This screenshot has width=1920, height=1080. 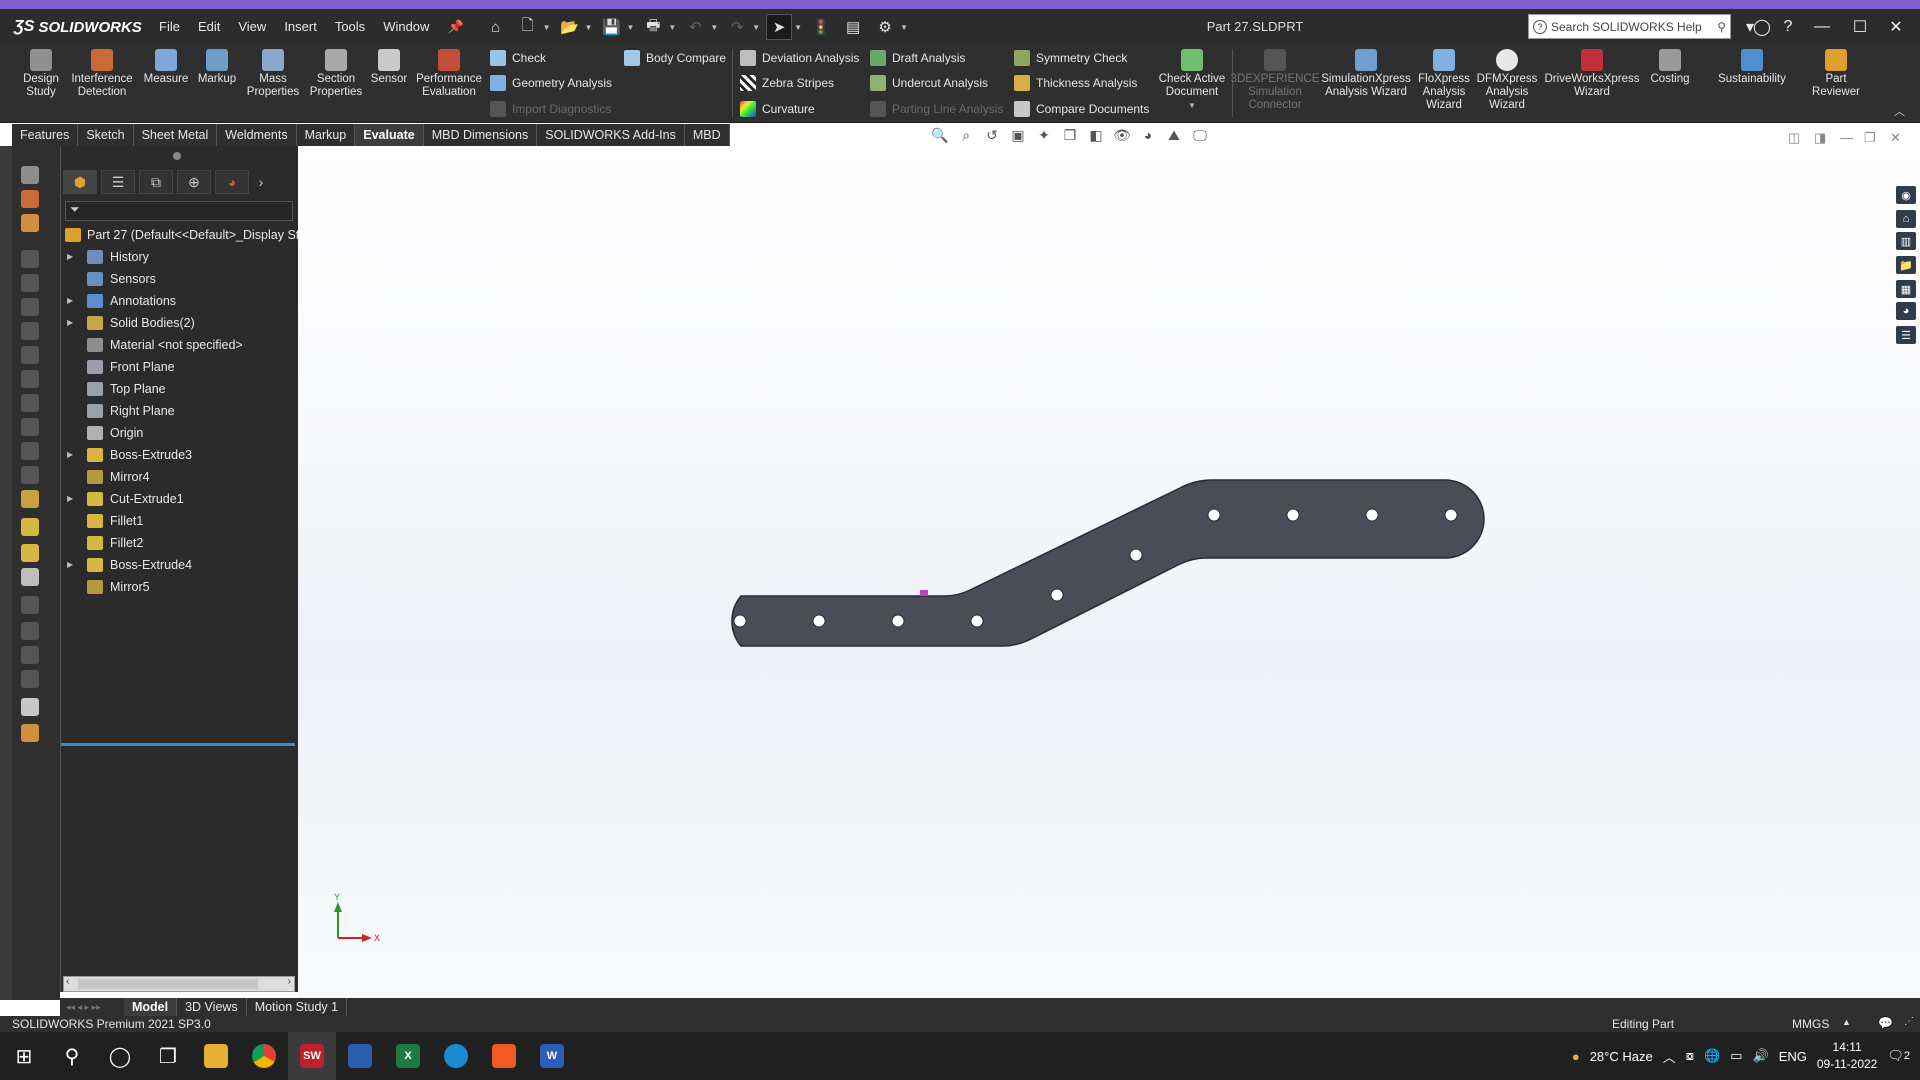 I want to click on tab-weldments: Weldments, so click(x=257, y=135).